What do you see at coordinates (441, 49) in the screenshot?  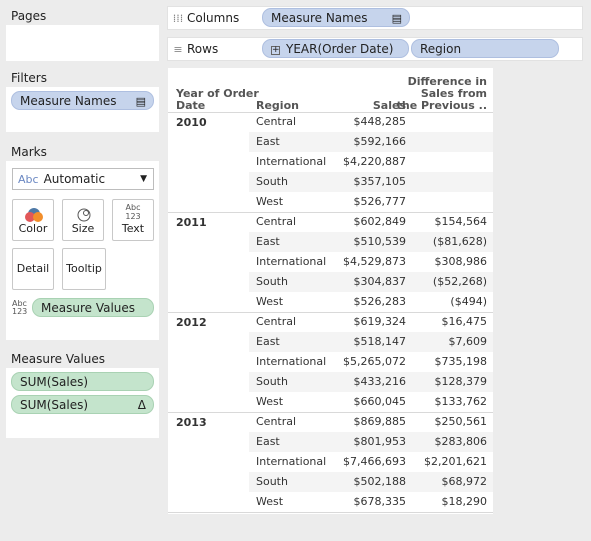 I see `rows-pill-region-label: Region` at bounding box center [441, 49].